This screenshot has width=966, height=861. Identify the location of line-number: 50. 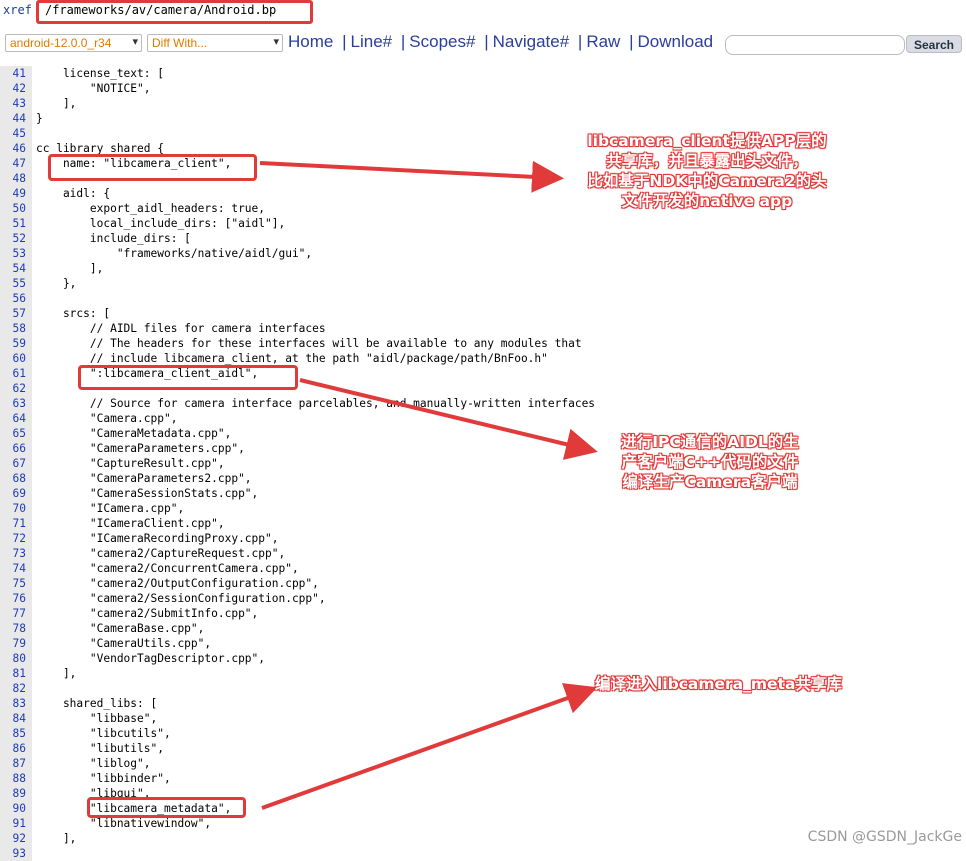
(13, 208).